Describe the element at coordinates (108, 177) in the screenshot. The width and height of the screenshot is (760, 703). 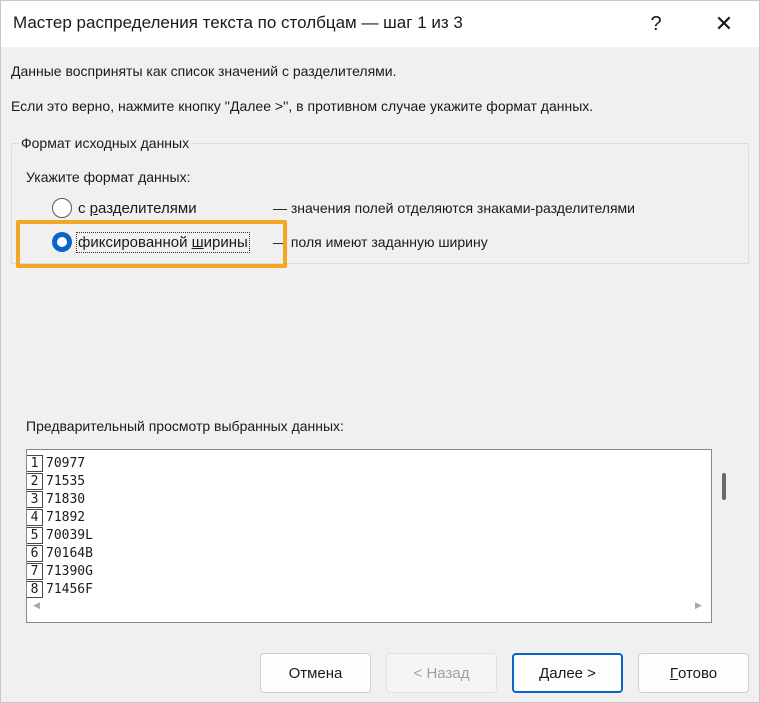
I see `format-prompt: Укажите формат данных:` at that location.